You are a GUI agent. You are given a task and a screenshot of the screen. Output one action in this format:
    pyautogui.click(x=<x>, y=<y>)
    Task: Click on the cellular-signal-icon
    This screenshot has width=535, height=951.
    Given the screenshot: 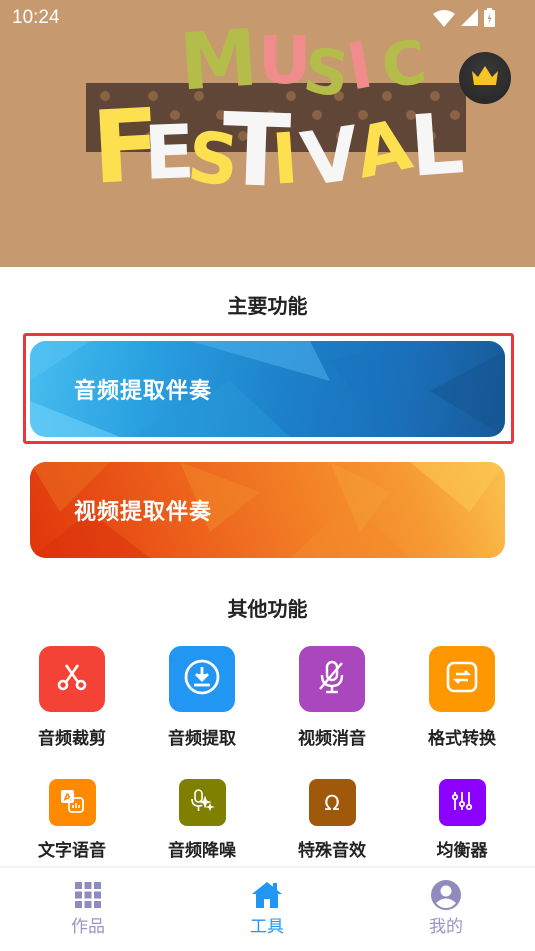 What is the action you would take?
    pyautogui.click(x=469, y=17)
    